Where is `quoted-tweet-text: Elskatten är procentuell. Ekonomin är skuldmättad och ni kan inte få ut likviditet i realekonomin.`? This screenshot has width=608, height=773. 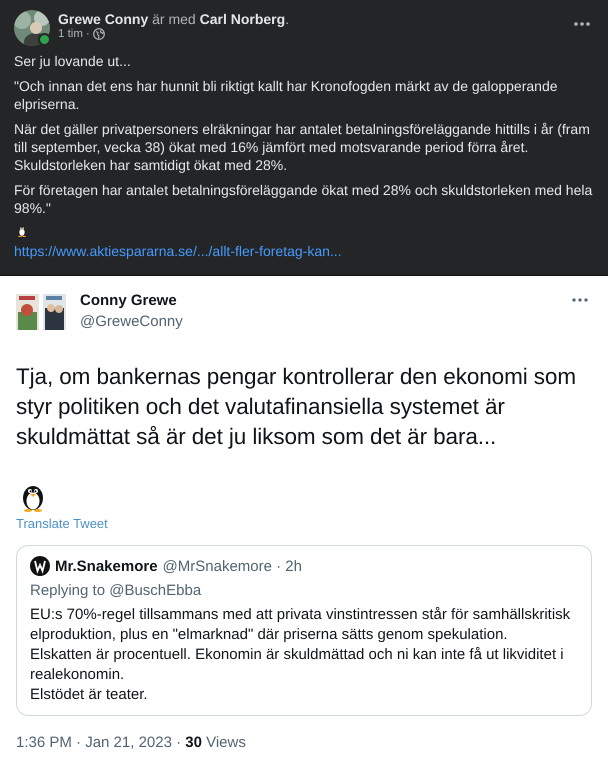 quoted-tweet-text: Elskatten är procentuell. Ekonomin är skuldmättad och ni kan inte få ut likviditet i realekonomin. is located at coordinates (297, 665).